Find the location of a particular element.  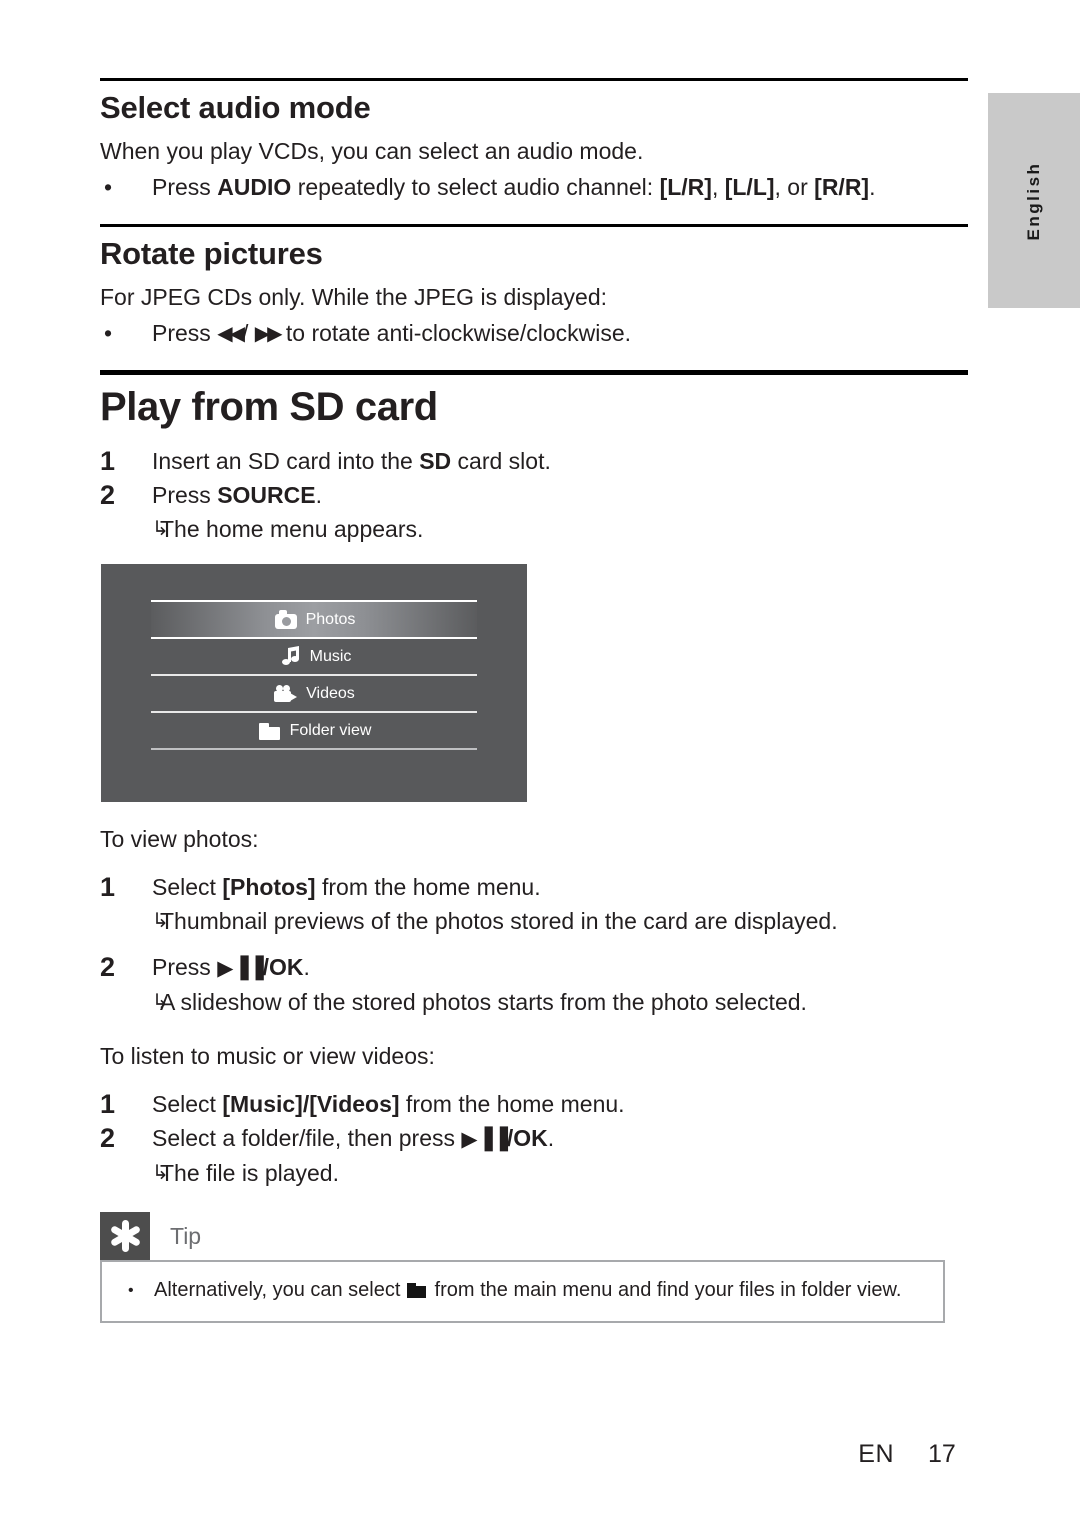

audio-suffix: . is located at coordinates (872, 187).